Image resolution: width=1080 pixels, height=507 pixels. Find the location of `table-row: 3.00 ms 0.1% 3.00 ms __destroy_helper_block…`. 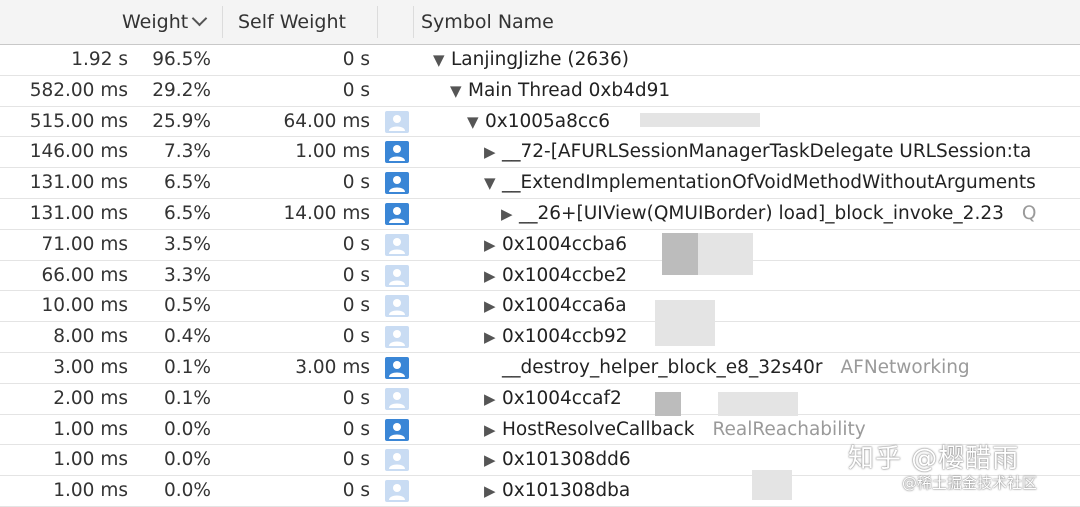

table-row: 3.00 ms 0.1% 3.00 ms __destroy_helper_block… is located at coordinates (540, 368).